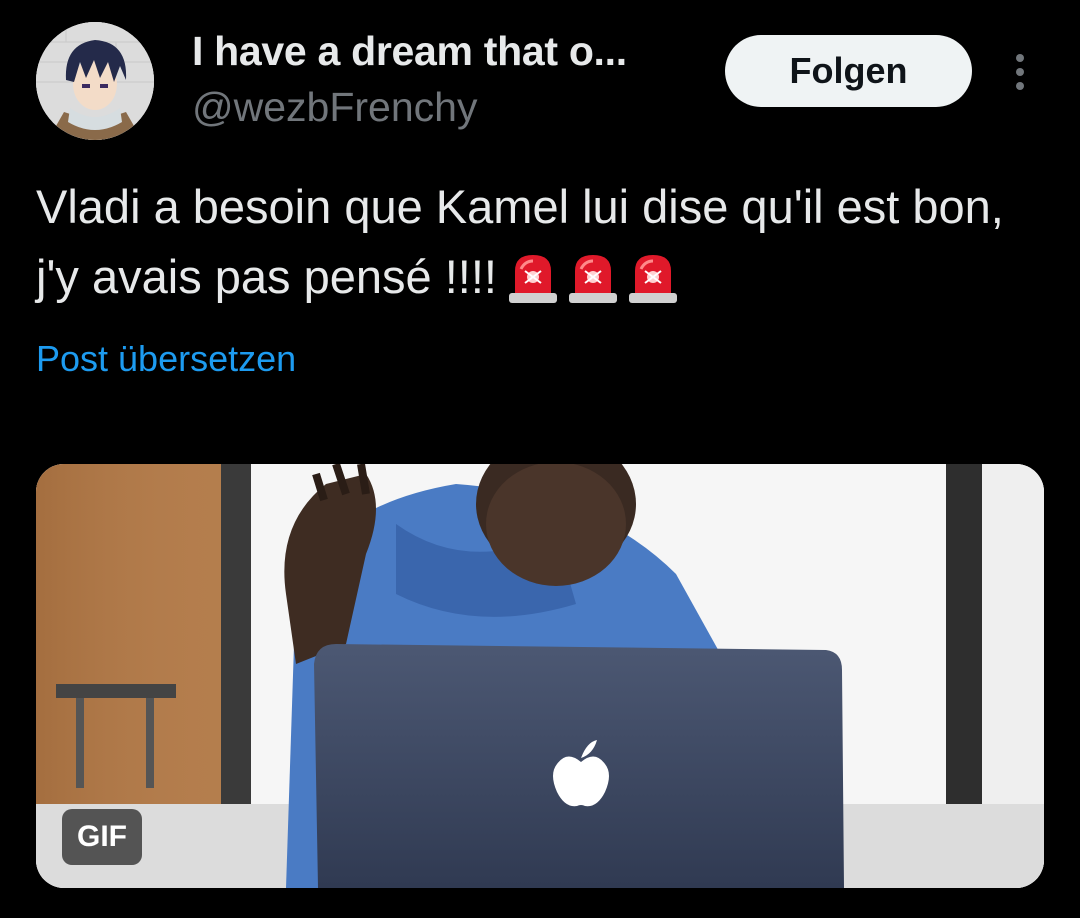 Image resolution: width=1080 pixels, height=918 pixels. I want to click on gif-badge: GIF, so click(102, 837).